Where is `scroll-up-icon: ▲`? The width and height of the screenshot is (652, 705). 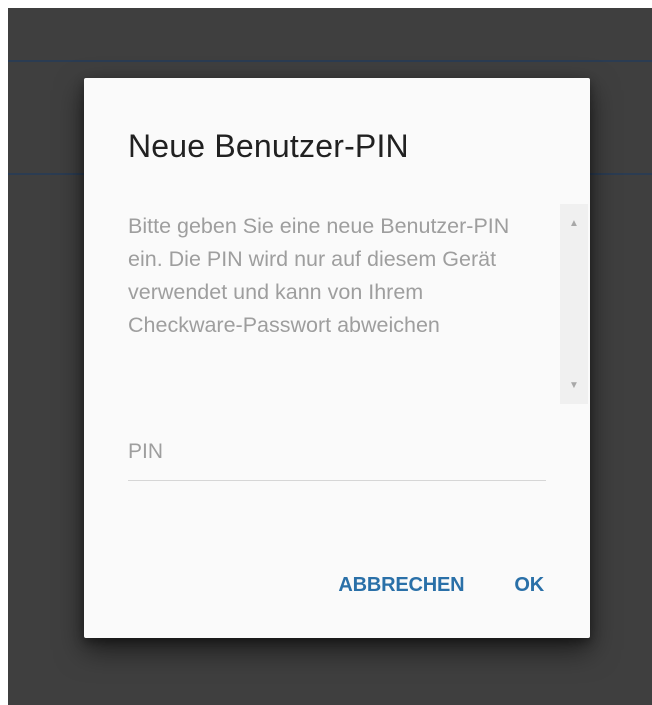
scroll-up-icon: ▲ is located at coordinates (574, 223).